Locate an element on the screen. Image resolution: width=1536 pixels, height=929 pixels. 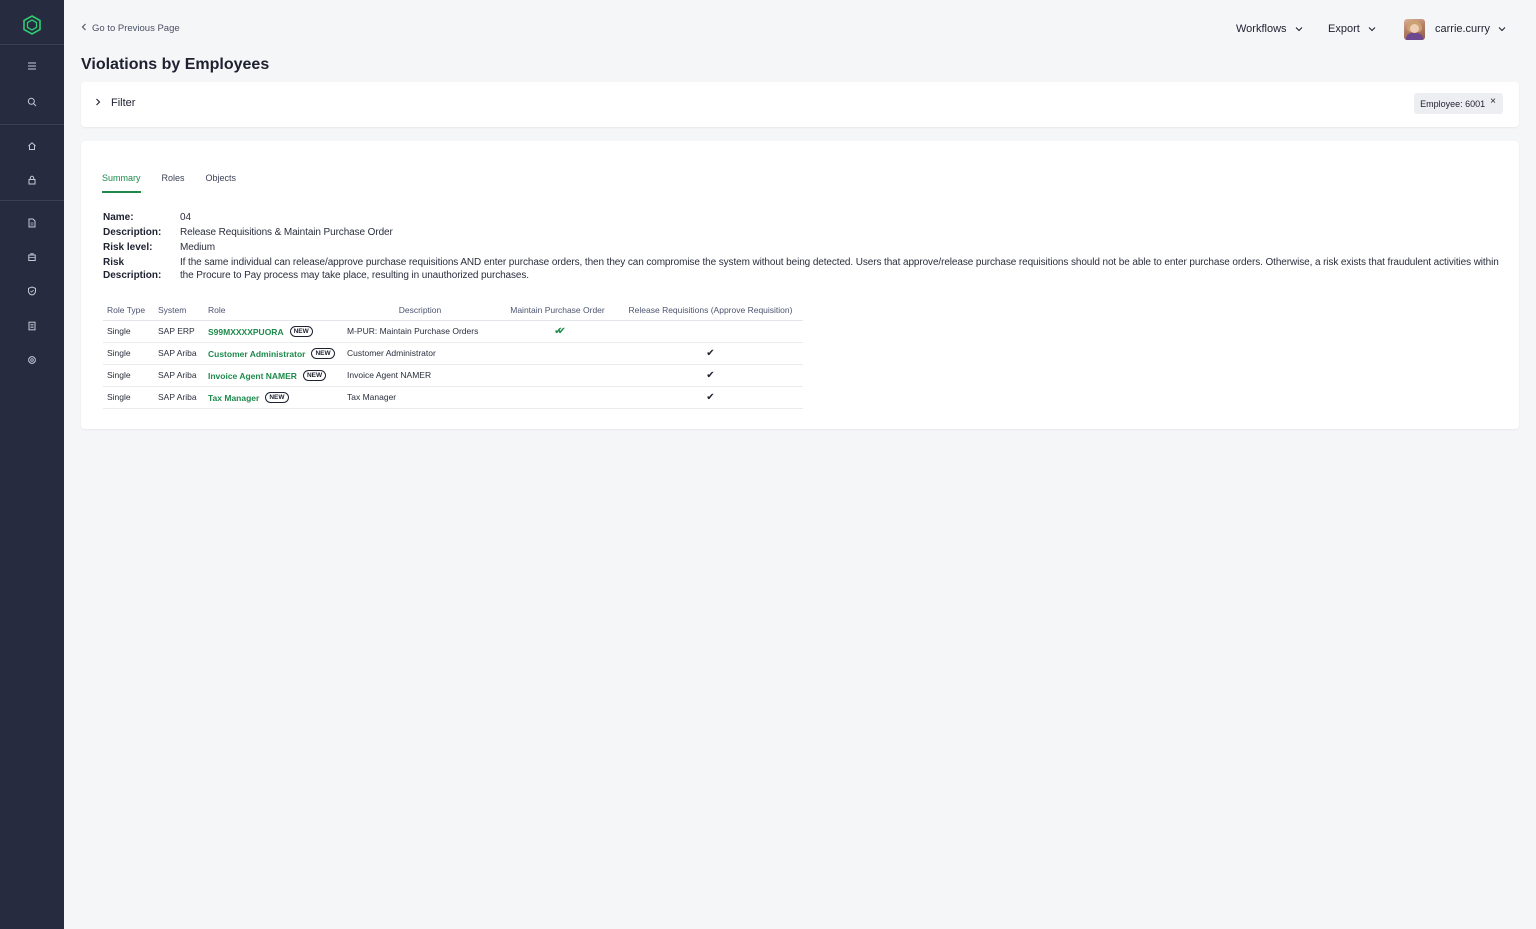
col-role-type: Role Type is located at coordinates (128, 310).